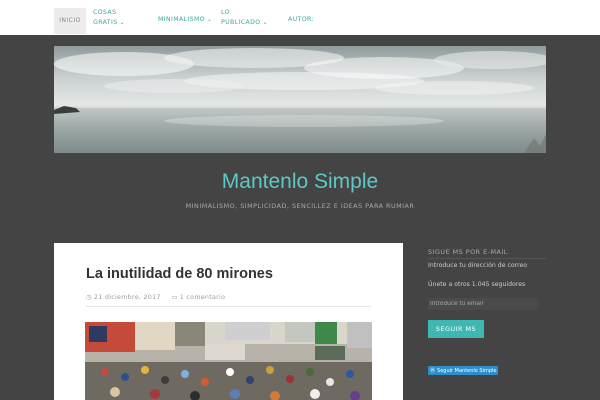  Describe the element at coordinates (109, 18) in the screenshot. I see `nav-item-cosas-gratis: Cosas gratis ⌄` at that location.